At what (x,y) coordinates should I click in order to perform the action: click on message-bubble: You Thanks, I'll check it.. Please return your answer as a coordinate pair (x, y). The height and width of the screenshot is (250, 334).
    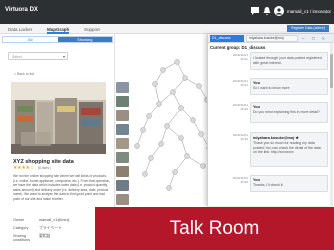
    Looking at the image, I should click on (289, 183).